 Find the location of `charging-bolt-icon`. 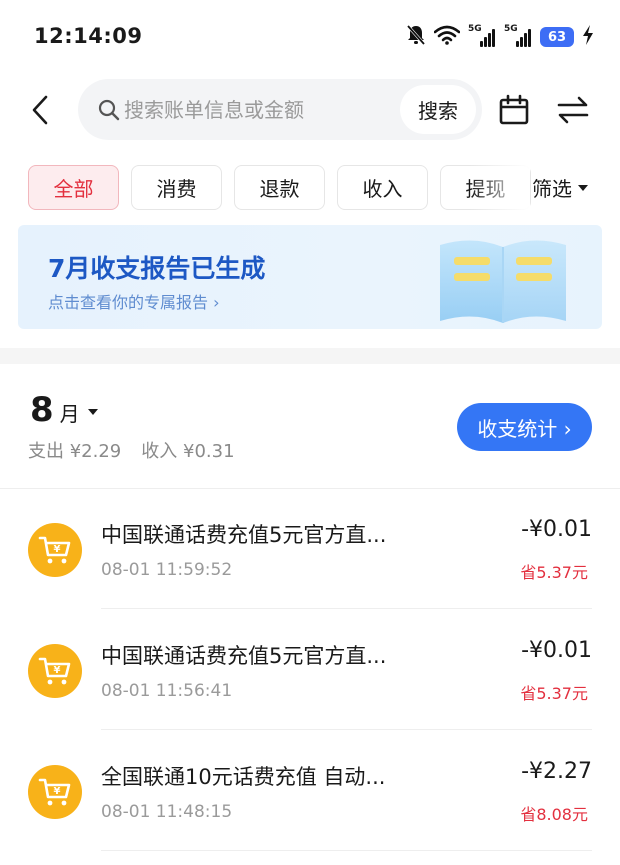

charging-bolt-icon is located at coordinates (588, 37).